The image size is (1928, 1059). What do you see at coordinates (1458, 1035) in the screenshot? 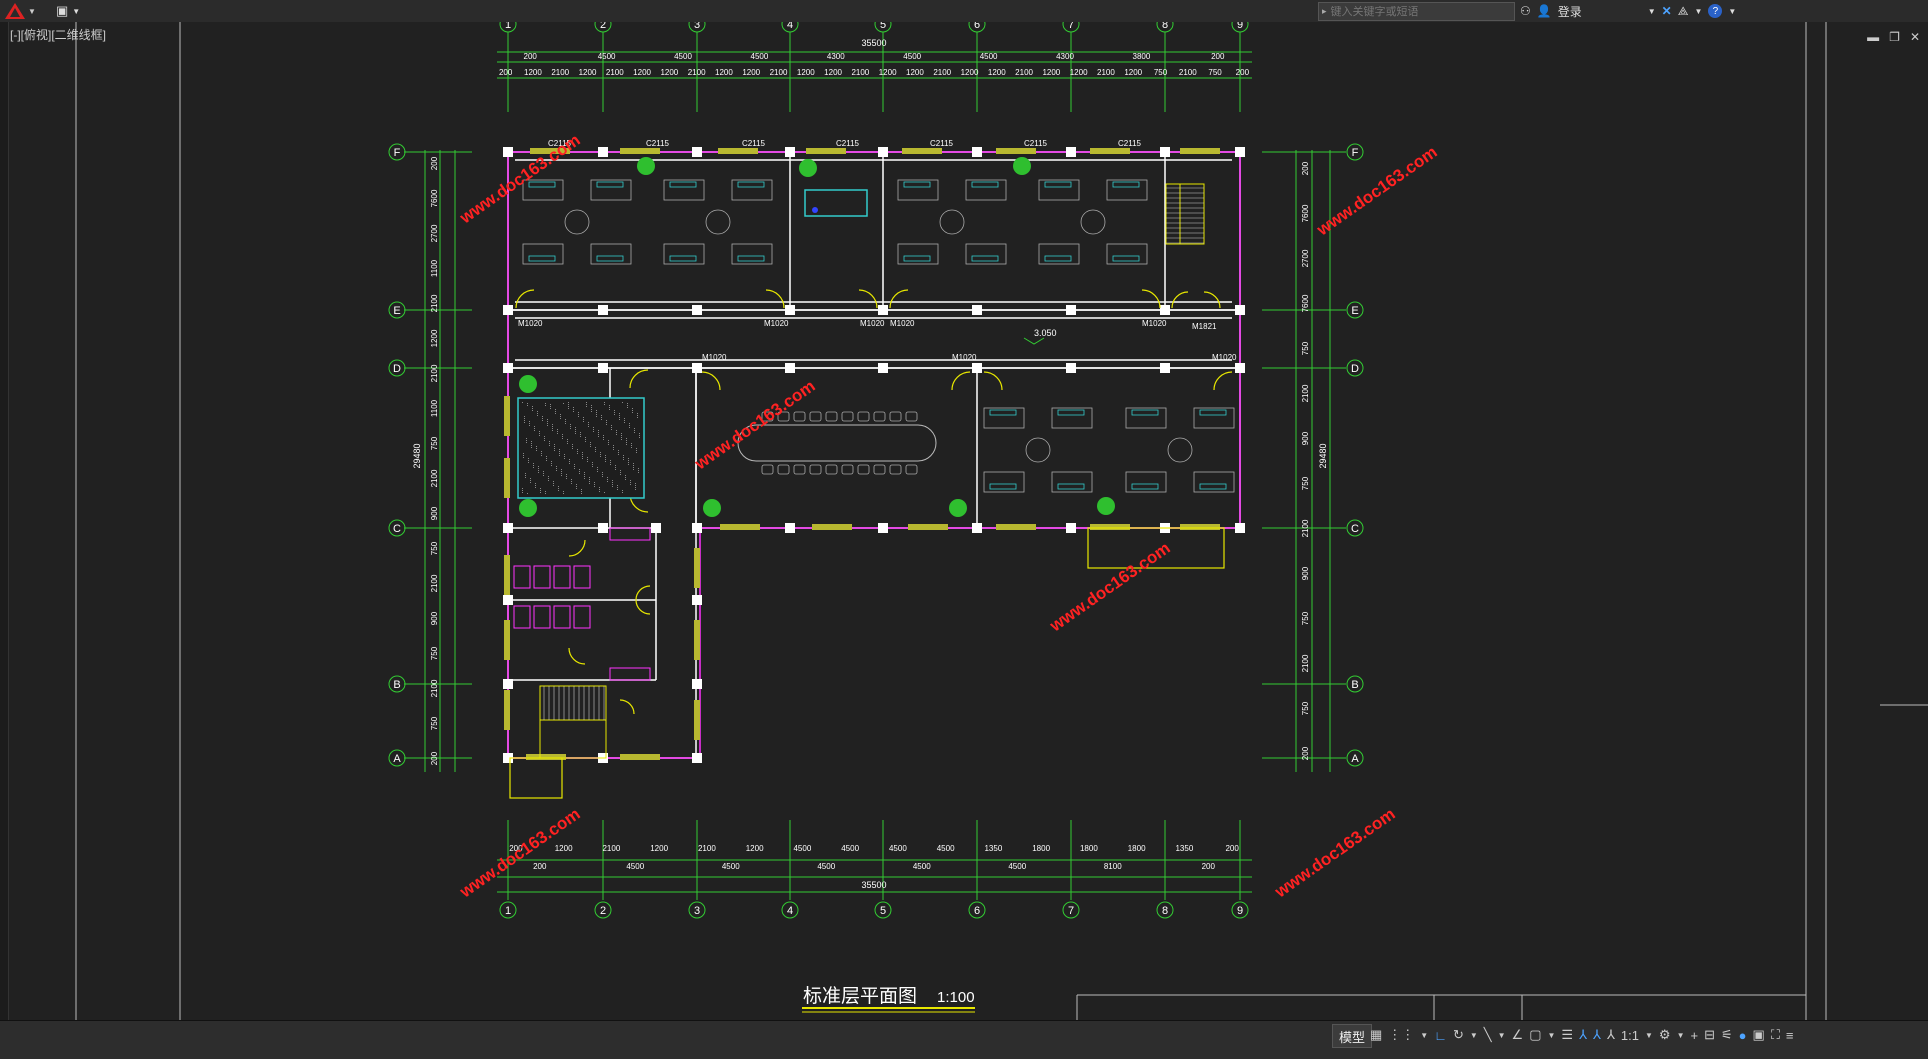
I see `polar-icon: ↻` at bounding box center [1458, 1035].